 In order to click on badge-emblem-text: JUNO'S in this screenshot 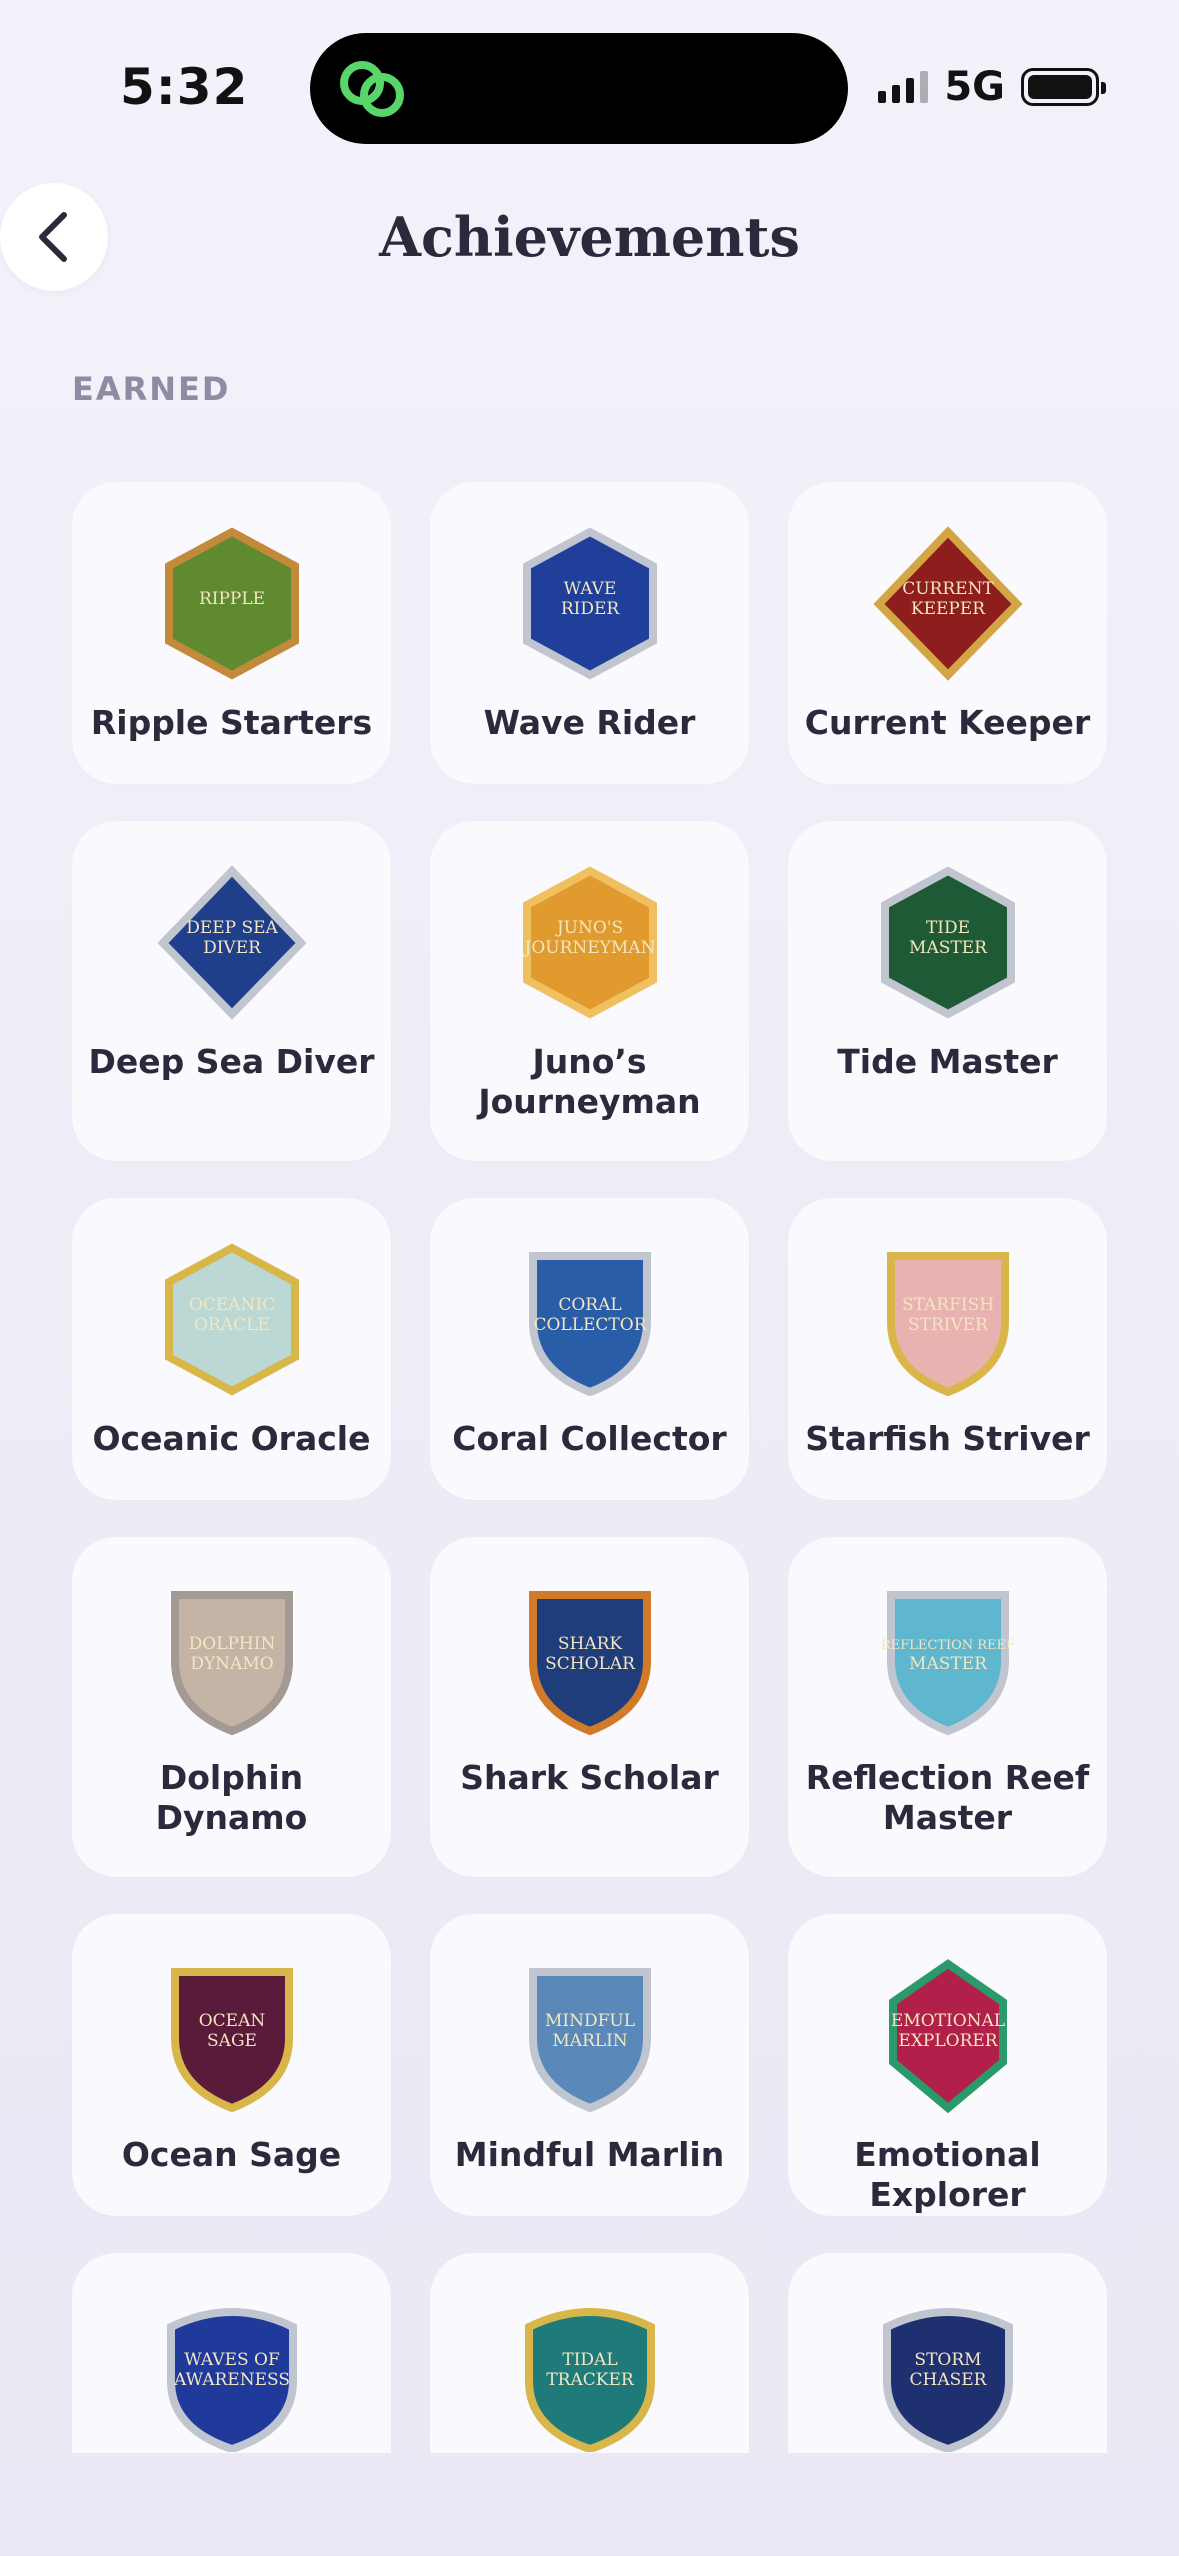, I will do `click(588, 928)`.